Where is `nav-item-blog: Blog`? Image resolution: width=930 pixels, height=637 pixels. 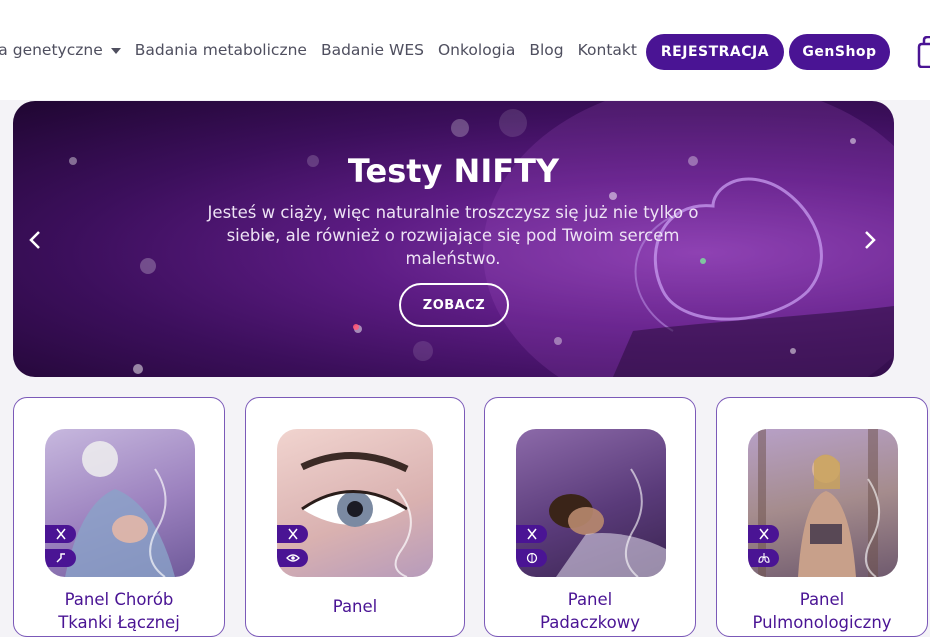
nav-item-blog: Blog is located at coordinates (546, 50).